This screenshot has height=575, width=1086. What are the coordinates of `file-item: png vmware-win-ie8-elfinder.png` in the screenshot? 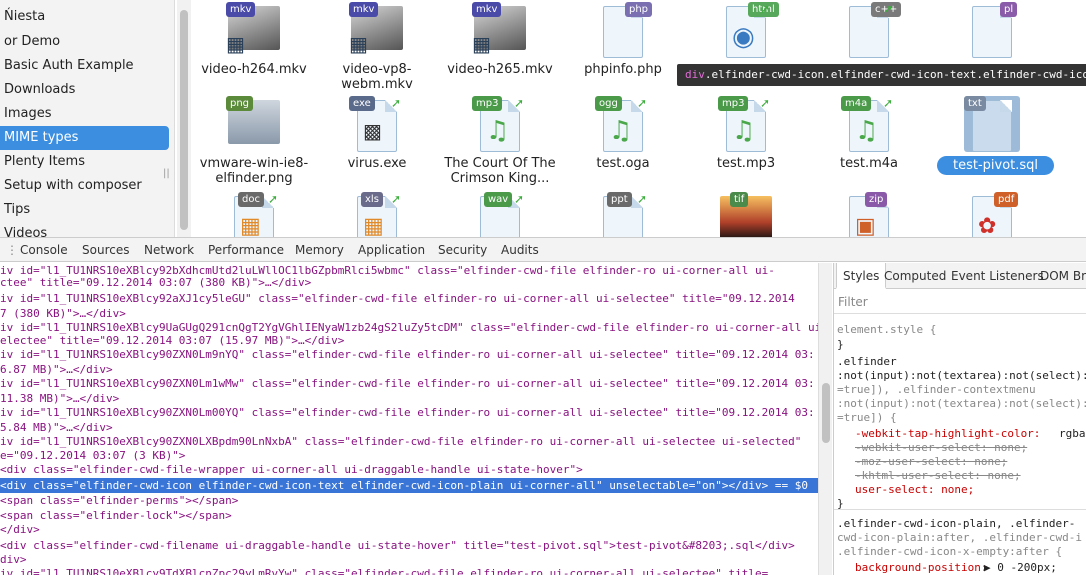 It's located at (254, 141).